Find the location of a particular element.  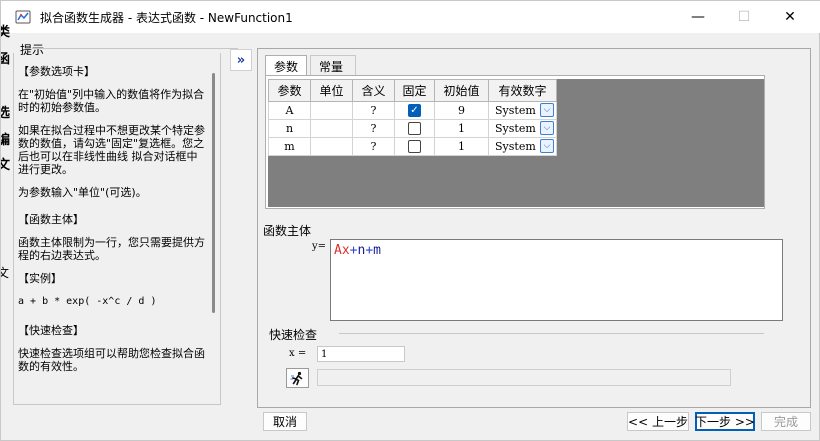

runner-icon is located at coordinates (296, 378).